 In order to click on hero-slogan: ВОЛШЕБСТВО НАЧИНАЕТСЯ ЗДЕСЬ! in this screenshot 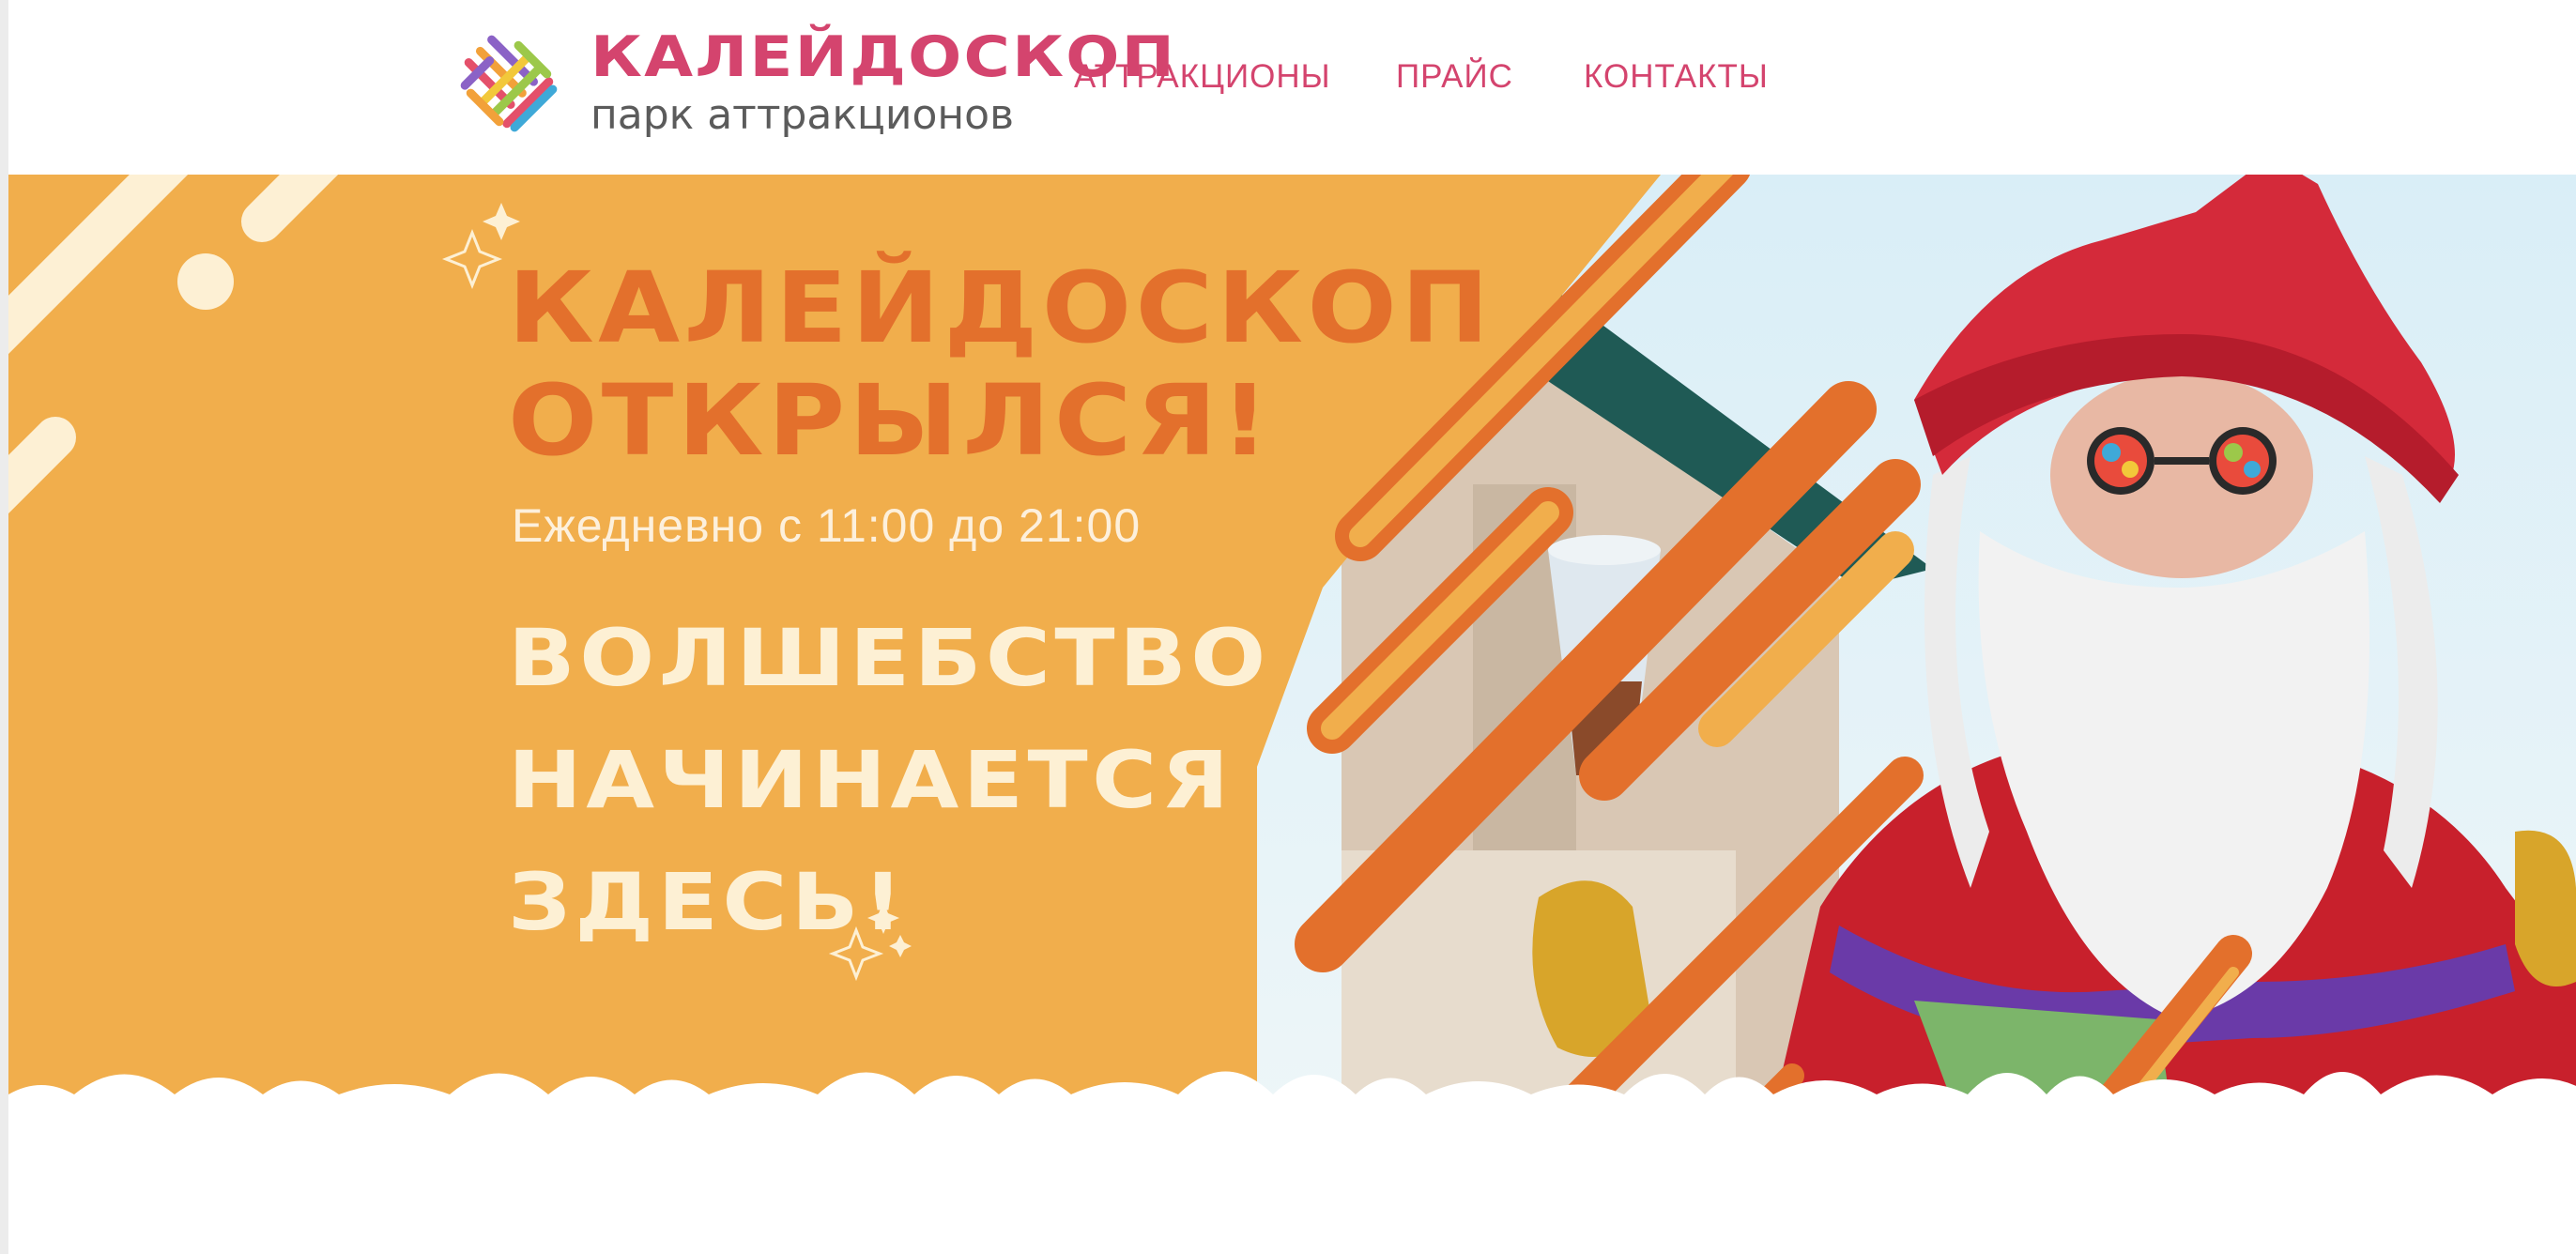, I will do `click(889, 780)`.